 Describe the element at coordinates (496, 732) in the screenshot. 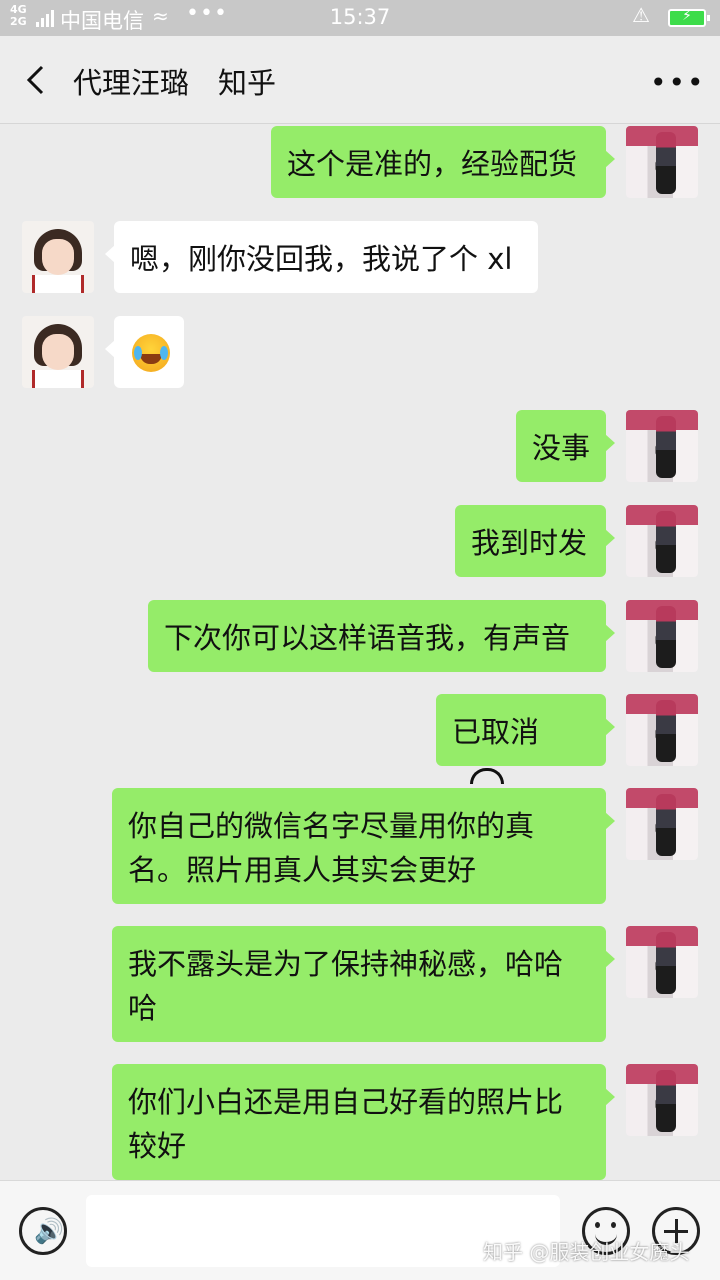

I see `call-status-label: 已取消` at that location.